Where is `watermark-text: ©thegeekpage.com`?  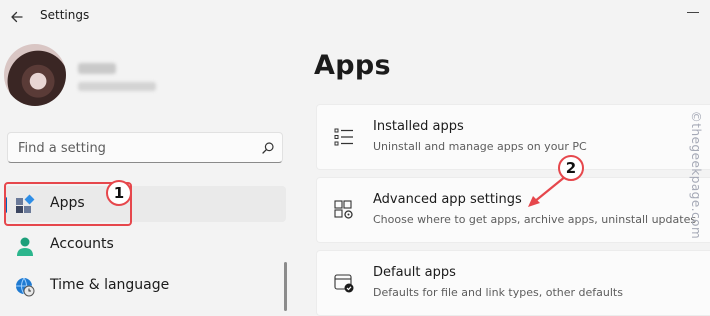 watermark-text: ©thegeekpage.com is located at coordinates (696, 175).